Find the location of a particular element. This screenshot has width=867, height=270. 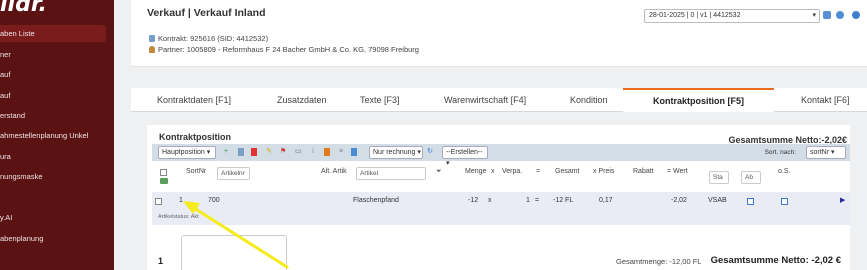

nur-rechnung-select: Nur rechnung ▾ is located at coordinates (396, 152).